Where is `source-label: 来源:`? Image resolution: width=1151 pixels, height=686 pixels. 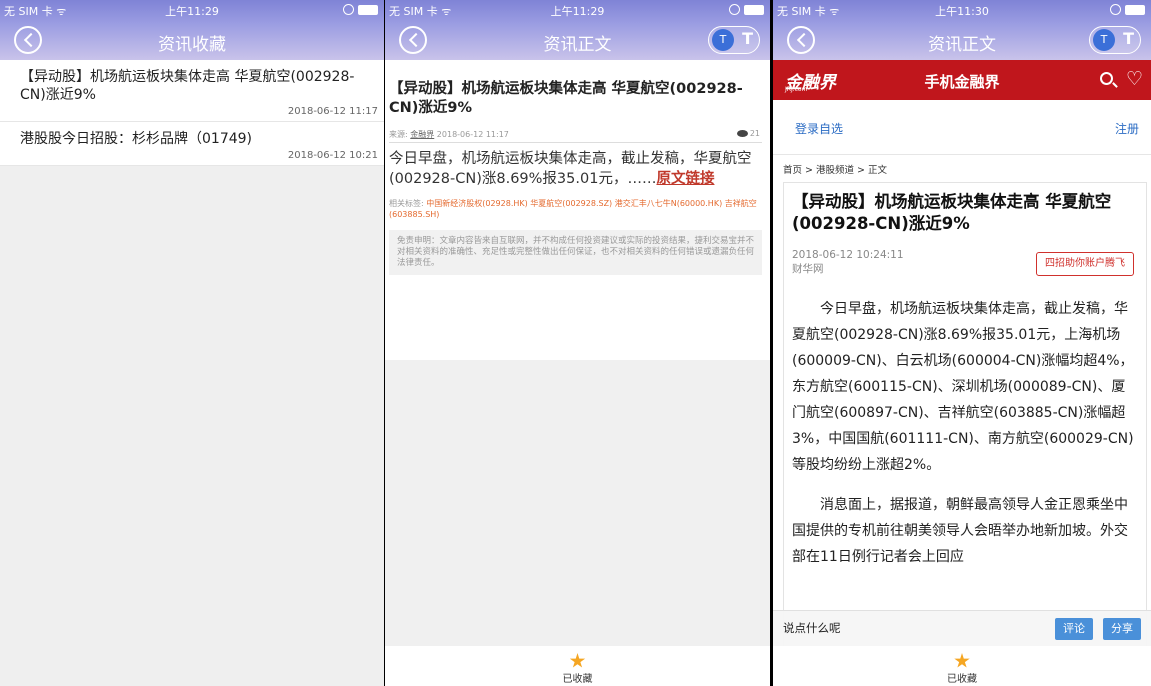
source-label: 来源: is located at coordinates (398, 134).